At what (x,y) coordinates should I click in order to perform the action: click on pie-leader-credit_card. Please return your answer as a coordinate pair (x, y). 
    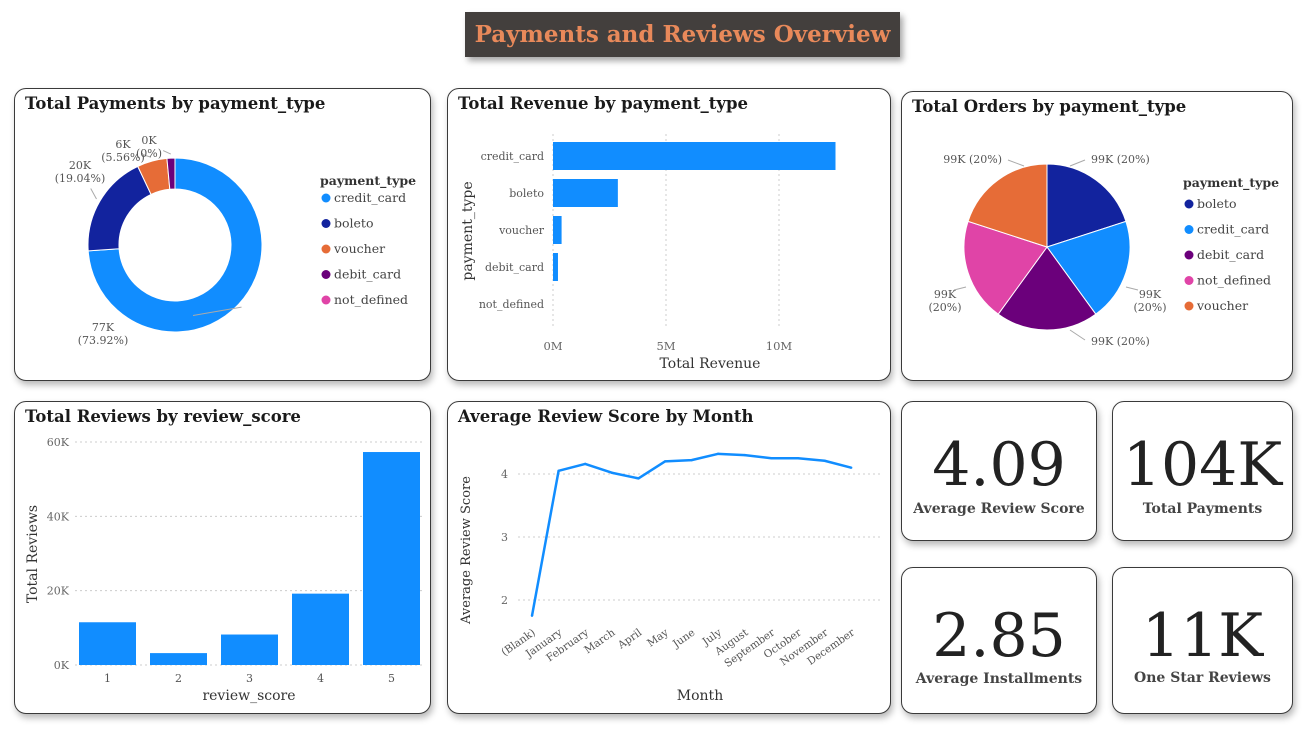
    Looking at the image, I should click on (1132, 288).